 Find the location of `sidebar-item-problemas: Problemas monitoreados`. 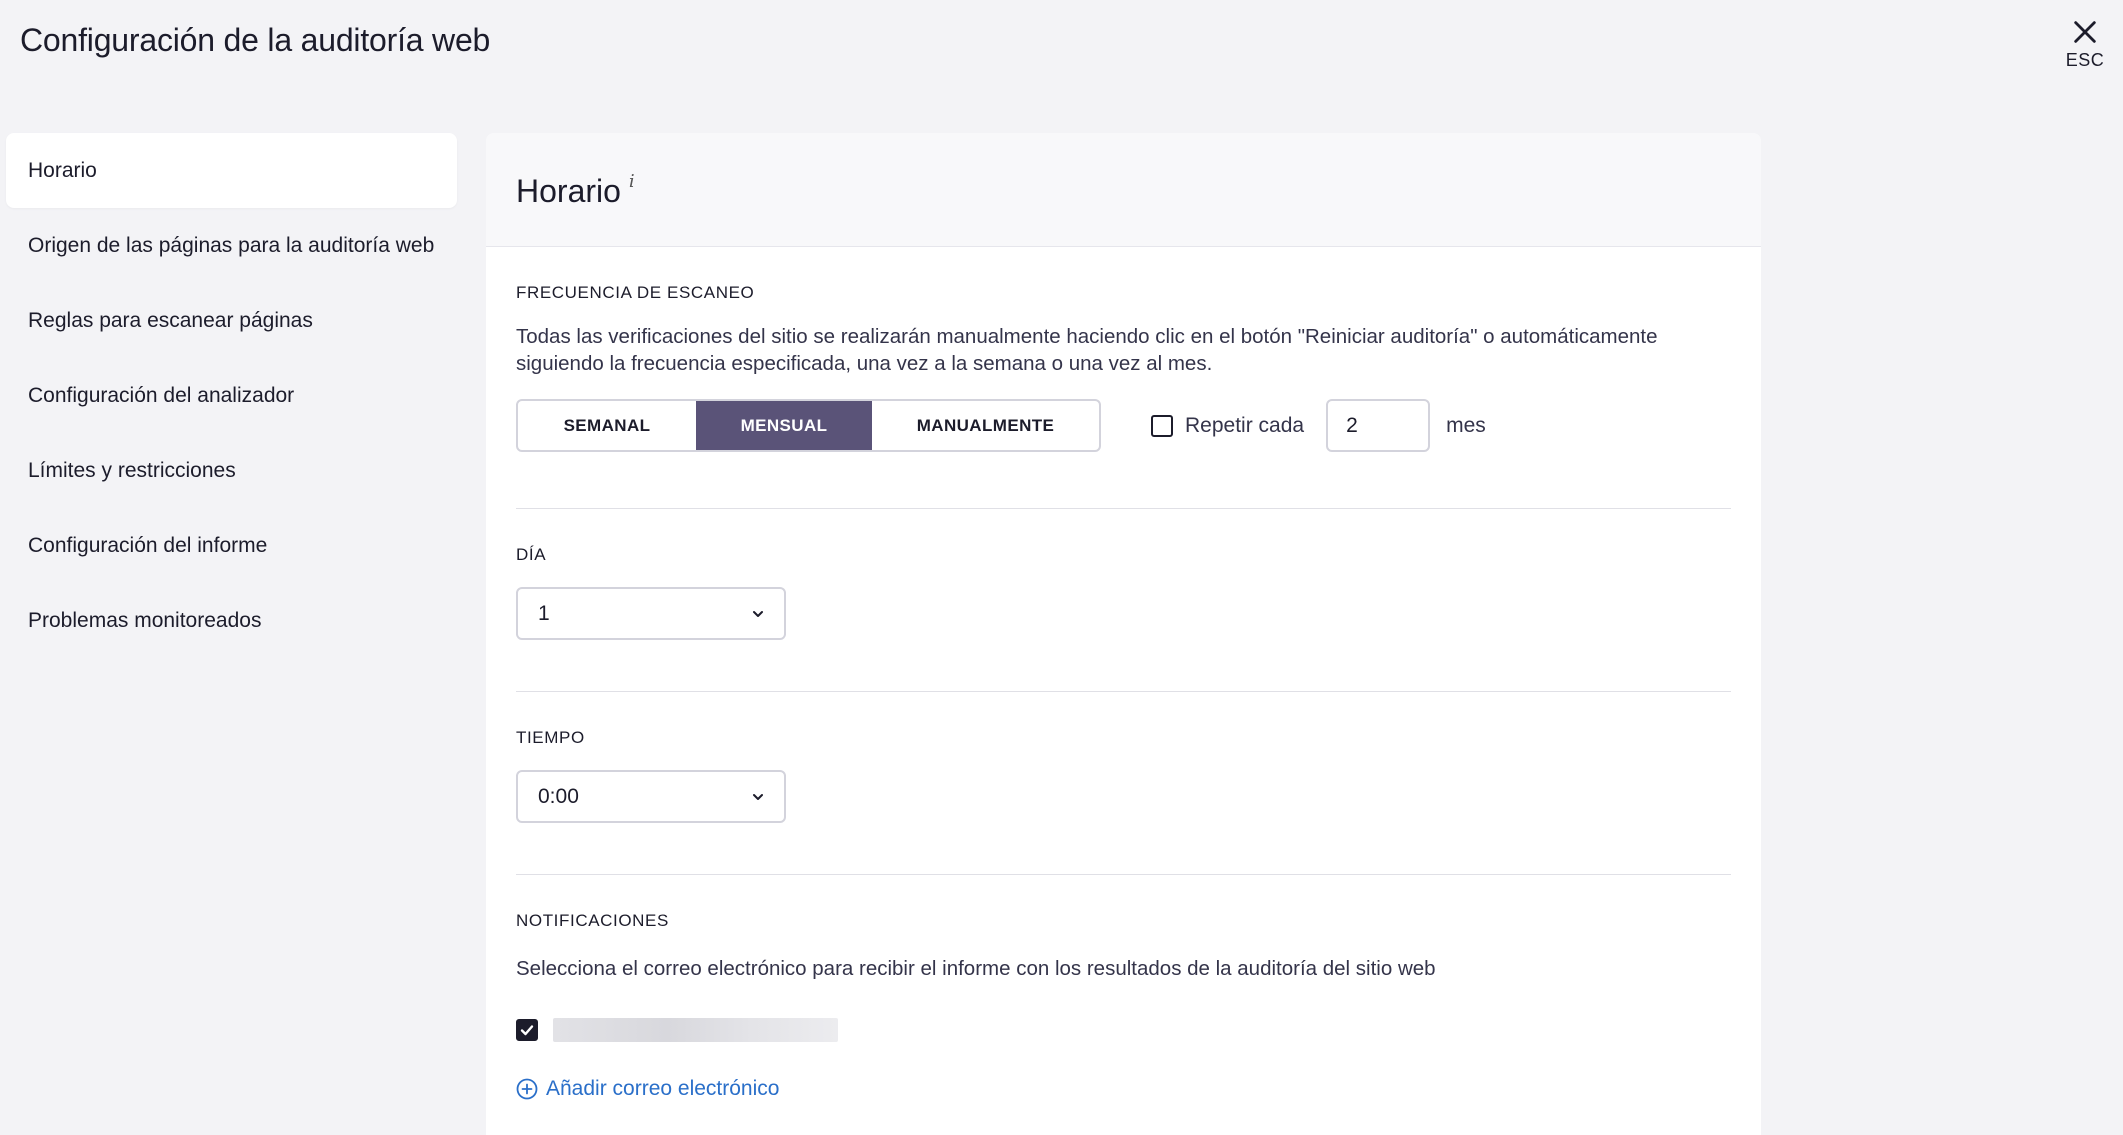

sidebar-item-problemas: Problemas monitoreados is located at coordinates (231, 620).